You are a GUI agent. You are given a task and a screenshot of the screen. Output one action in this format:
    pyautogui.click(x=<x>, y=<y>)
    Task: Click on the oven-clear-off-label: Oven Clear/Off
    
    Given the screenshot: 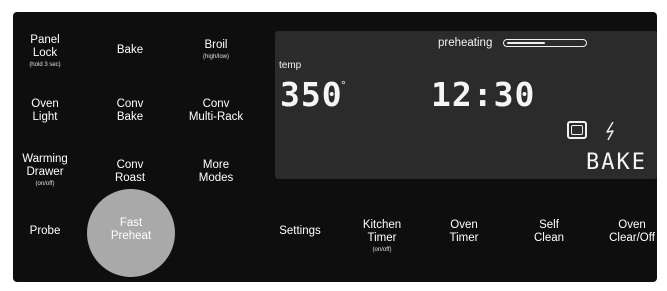 What is the action you would take?
    pyautogui.click(x=632, y=231)
    